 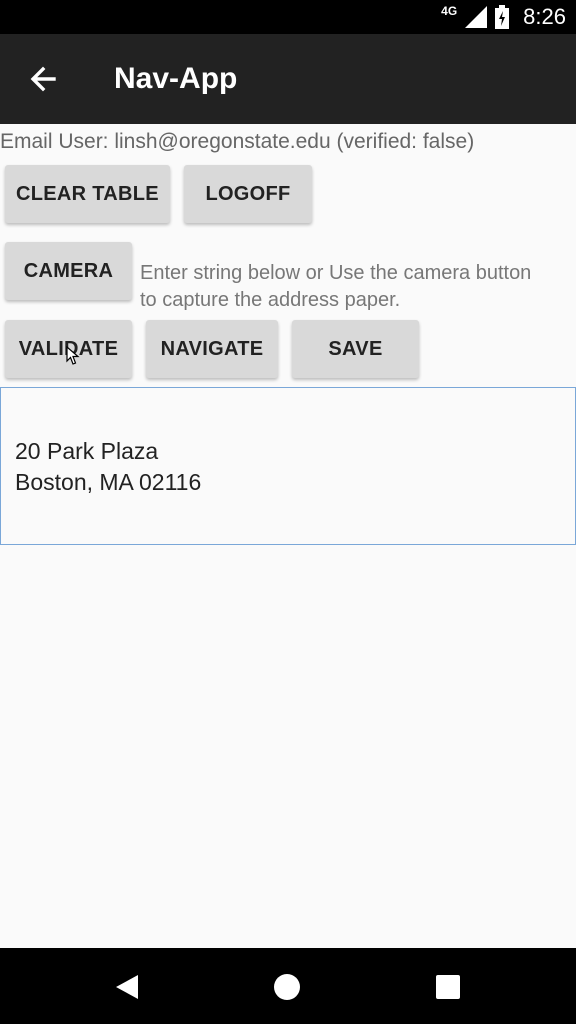 What do you see at coordinates (544, 16) in the screenshot?
I see `clock: 8:26` at bounding box center [544, 16].